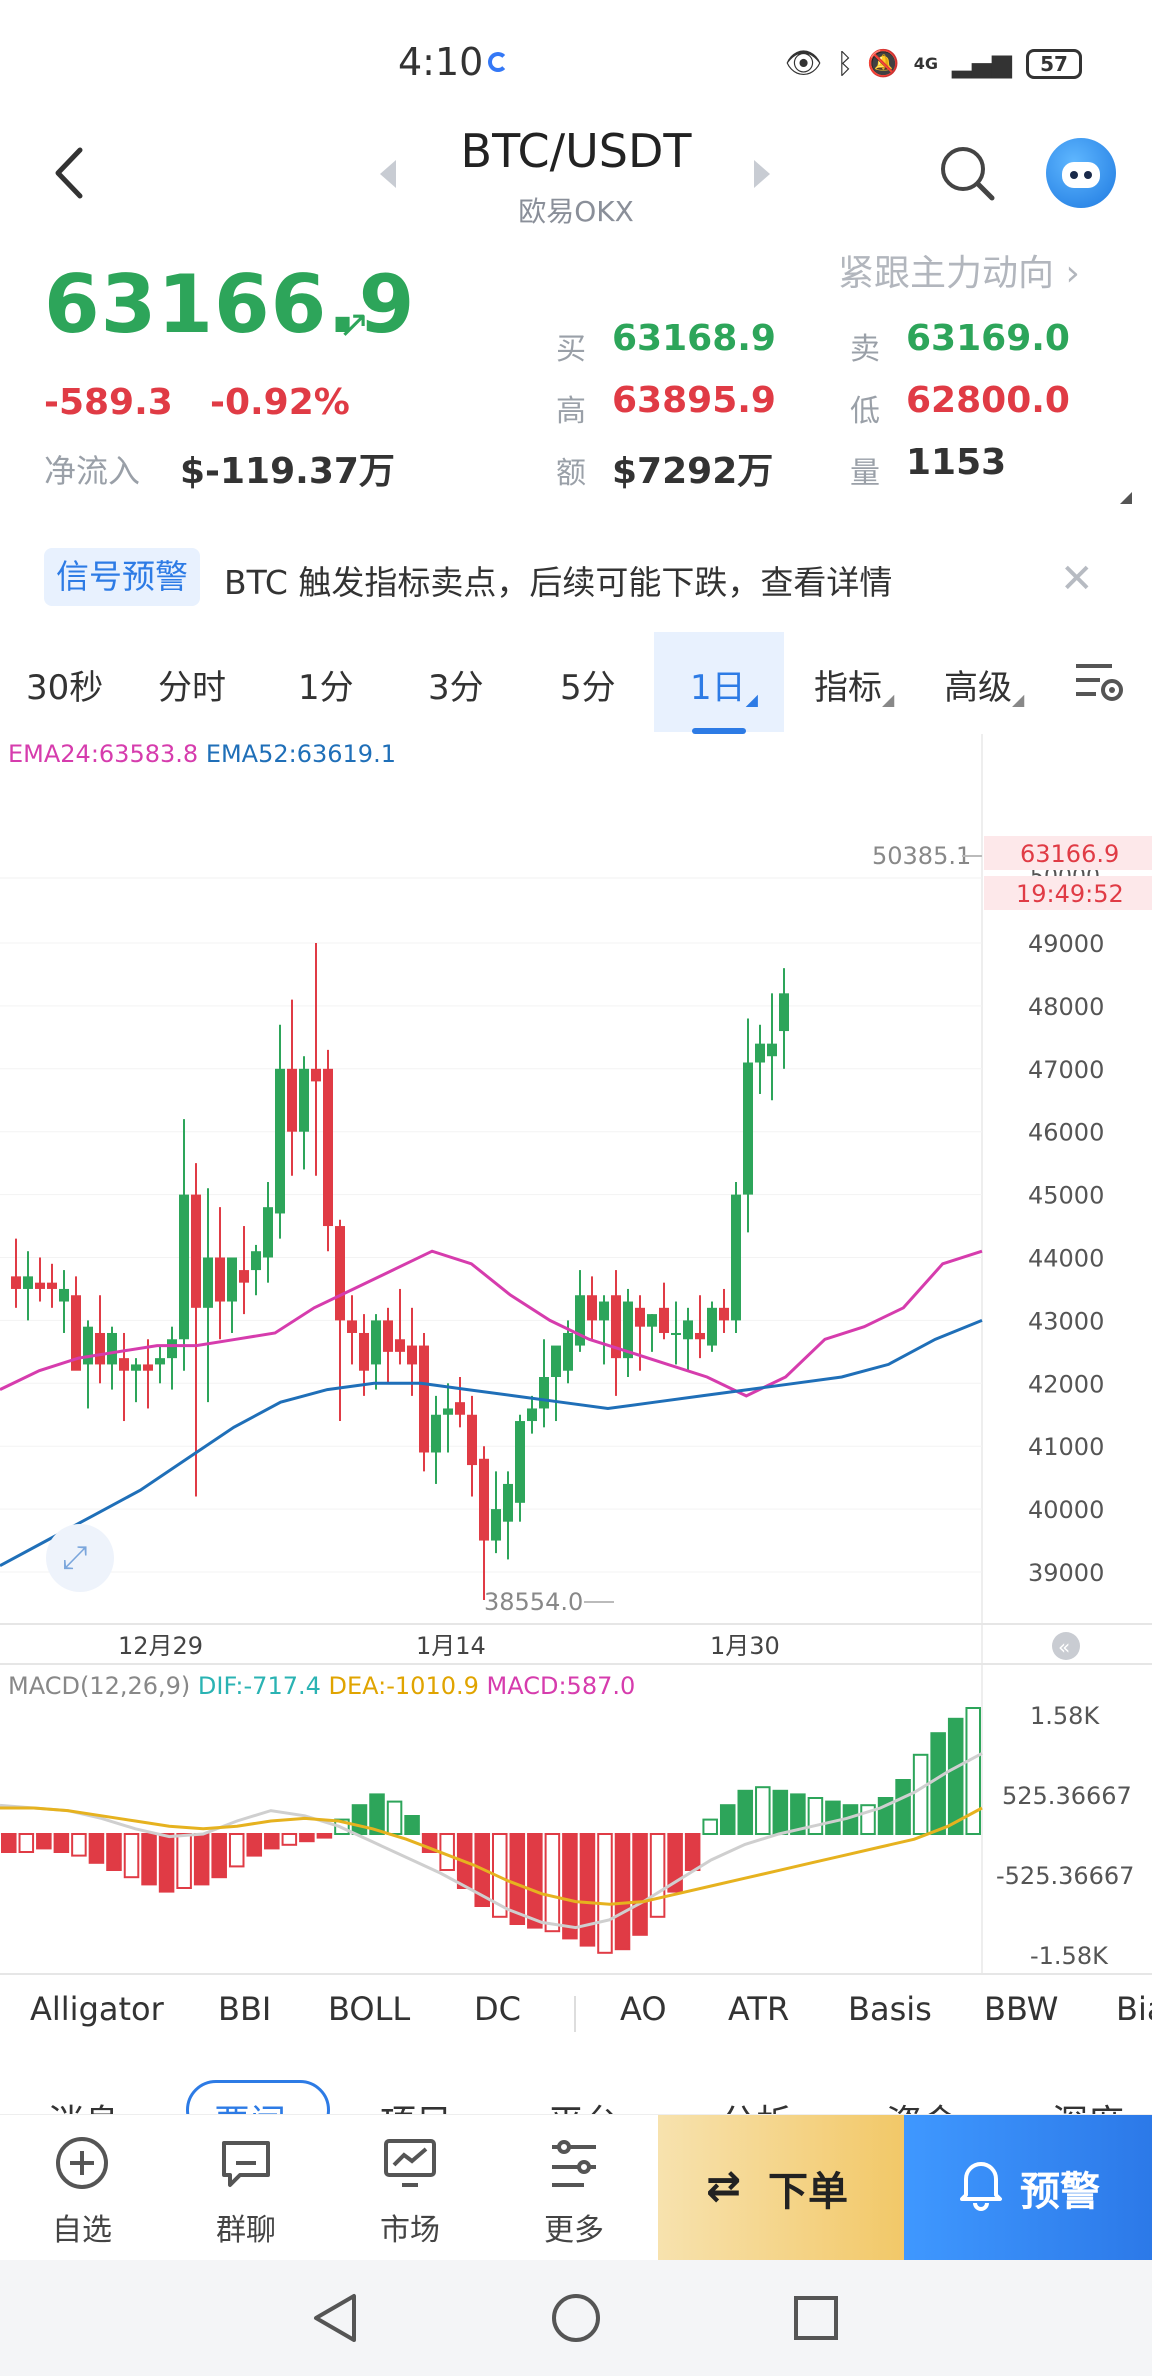 Image resolution: width=1152 pixels, height=2376 pixels. I want to click on next-pair-icon, so click(762, 174).